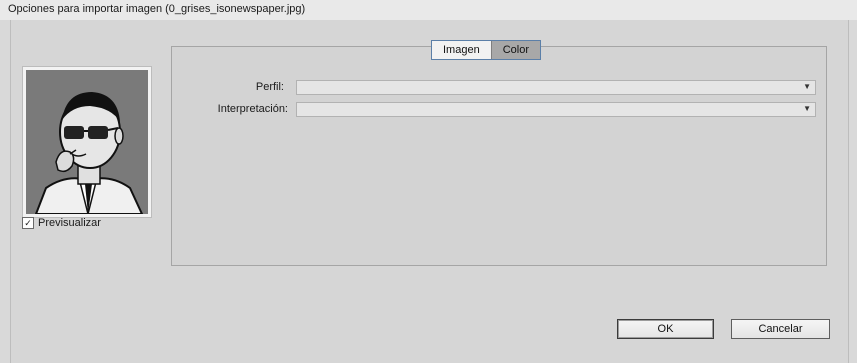 The image size is (857, 363). What do you see at coordinates (665, 329) in the screenshot?
I see `ok-button: OK` at bounding box center [665, 329].